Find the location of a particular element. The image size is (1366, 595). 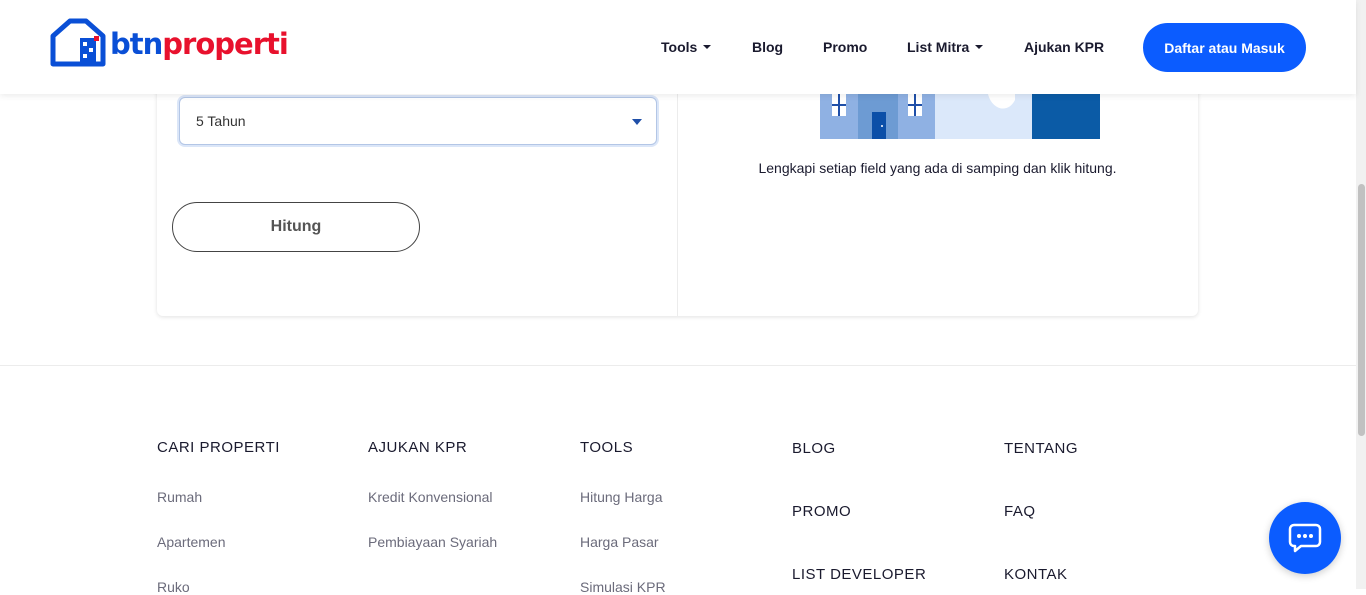

nav-ajukan-kpr-label: Ajukan KPR is located at coordinates (1064, 47).